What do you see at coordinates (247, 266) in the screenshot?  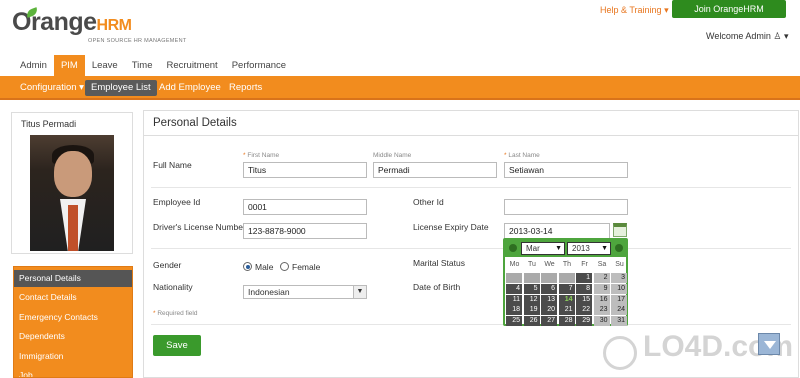 I see `gender-male-radio` at bounding box center [247, 266].